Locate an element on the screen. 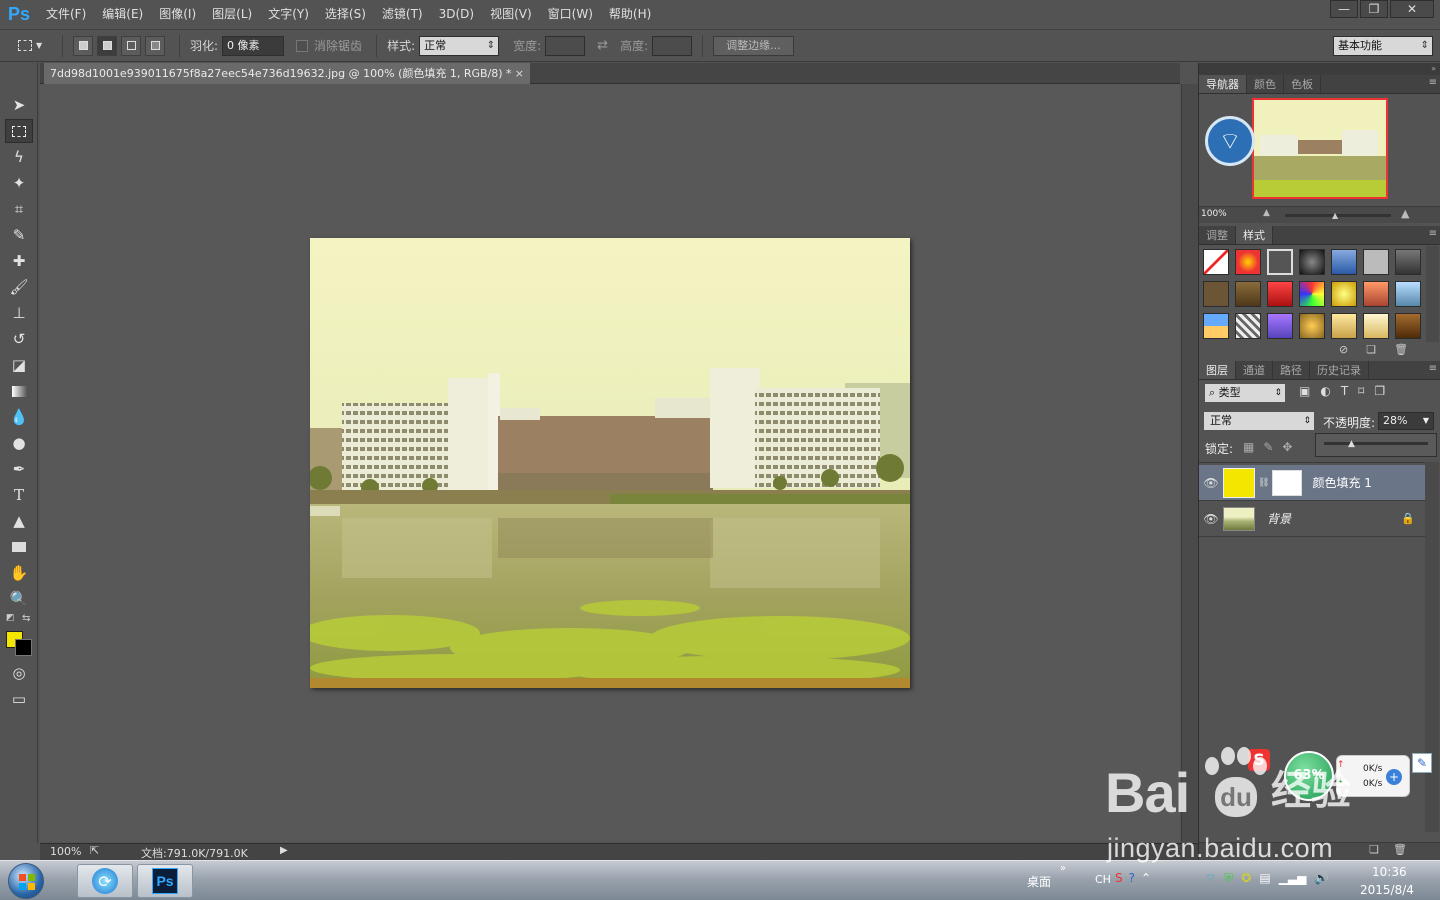 This screenshot has width=1440, height=900. start-button is located at coordinates (26, 881).